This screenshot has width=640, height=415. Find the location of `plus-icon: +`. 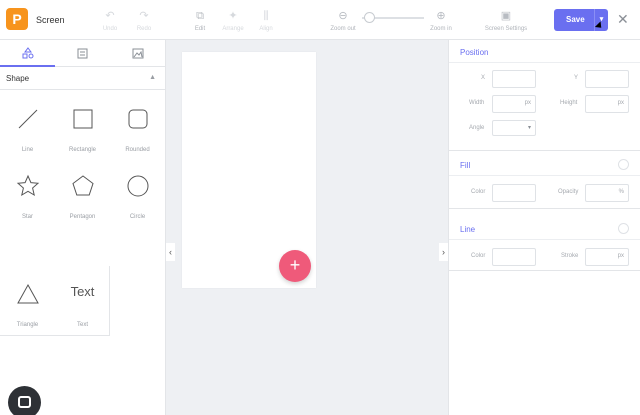

plus-icon: + is located at coordinates (295, 265).